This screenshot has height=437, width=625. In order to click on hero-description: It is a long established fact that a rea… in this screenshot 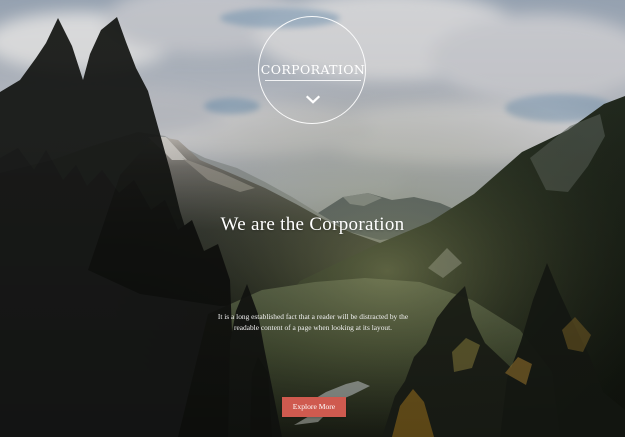, I will do `click(313, 322)`.